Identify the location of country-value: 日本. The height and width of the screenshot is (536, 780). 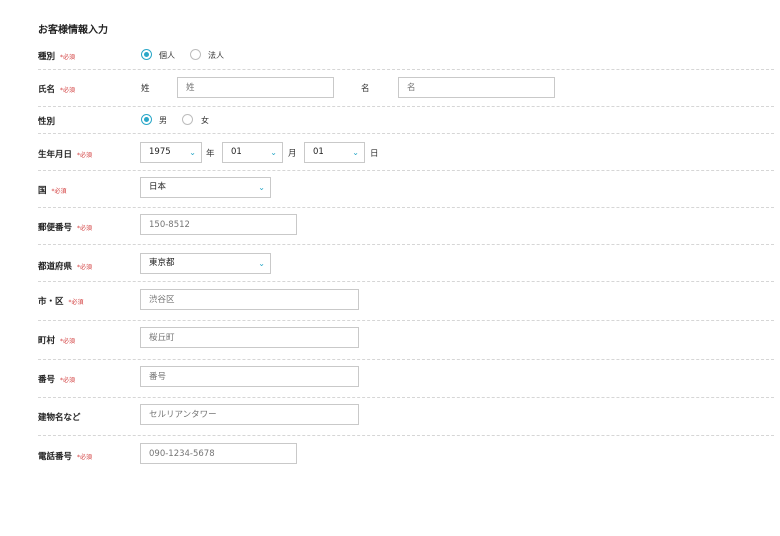
(158, 187).